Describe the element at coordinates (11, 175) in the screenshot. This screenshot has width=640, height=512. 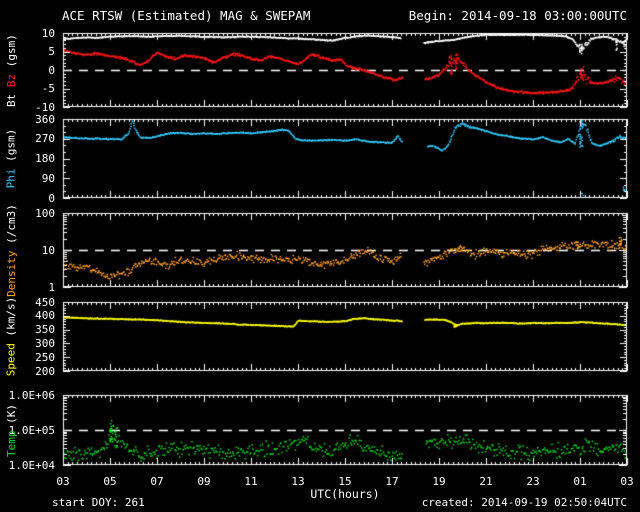
I see `y-axis-label-part: Phi` at that location.